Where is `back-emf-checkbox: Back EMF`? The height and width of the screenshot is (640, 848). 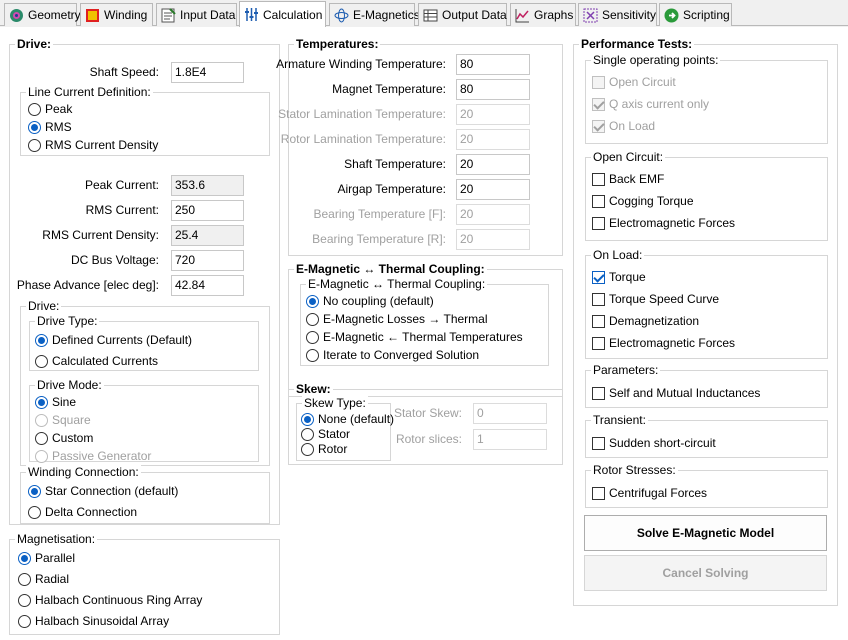 back-emf-checkbox: Back EMF is located at coordinates (628, 179).